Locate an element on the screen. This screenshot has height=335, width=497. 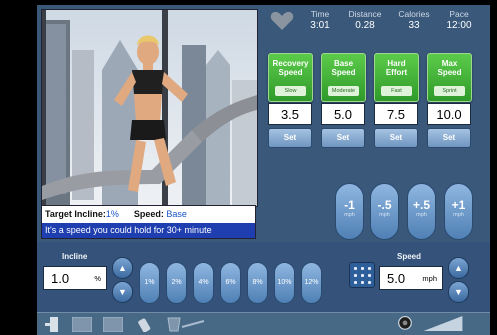
preset-hard-button: Hard Effort Fast is located at coordinates (396, 77).